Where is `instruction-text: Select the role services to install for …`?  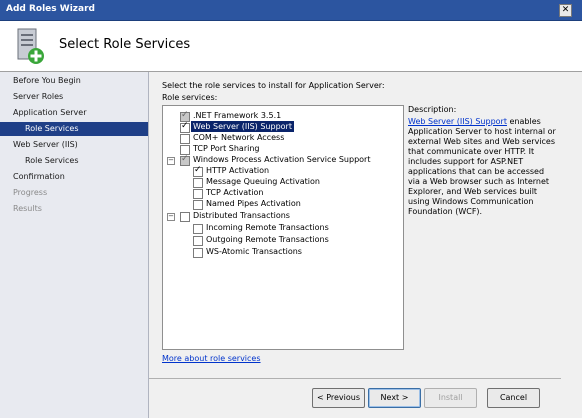
instruction-text: Select the role services to install for … is located at coordinates (273, 85).